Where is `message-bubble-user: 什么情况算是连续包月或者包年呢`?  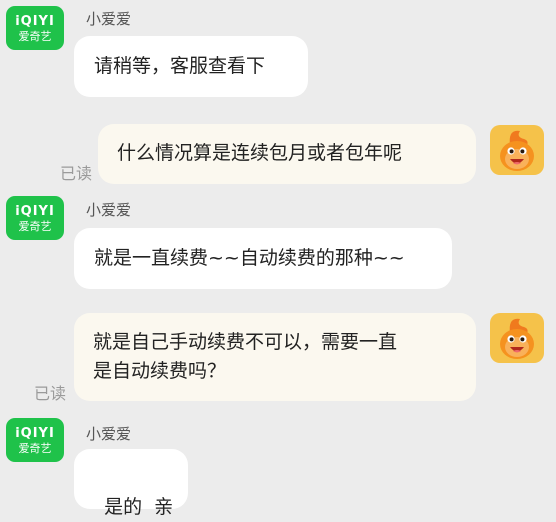 message-bubble-user: 什么情况算是连续包月或者包年呢 is located at coordinates (287, 154).